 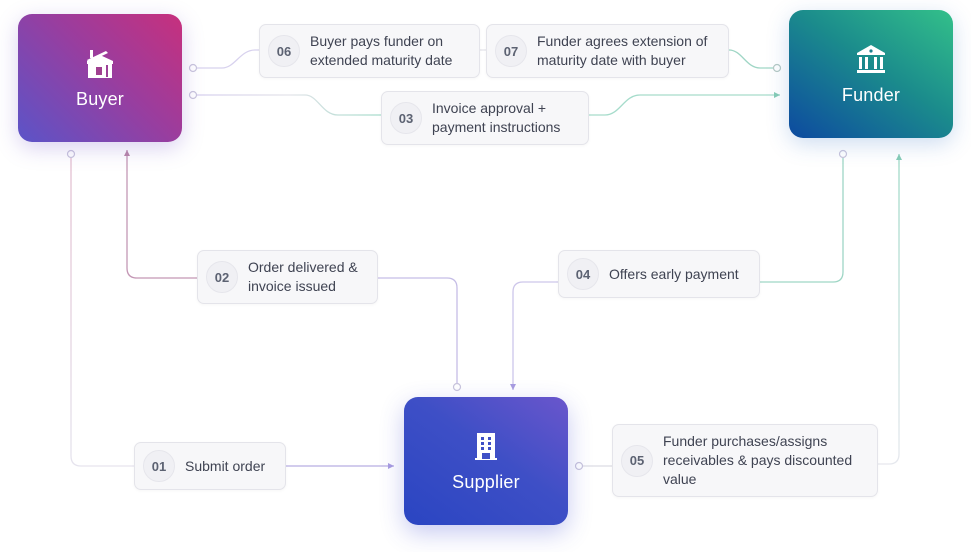 I want to click on step-number-badge: 02, so click(x=222, y=277).